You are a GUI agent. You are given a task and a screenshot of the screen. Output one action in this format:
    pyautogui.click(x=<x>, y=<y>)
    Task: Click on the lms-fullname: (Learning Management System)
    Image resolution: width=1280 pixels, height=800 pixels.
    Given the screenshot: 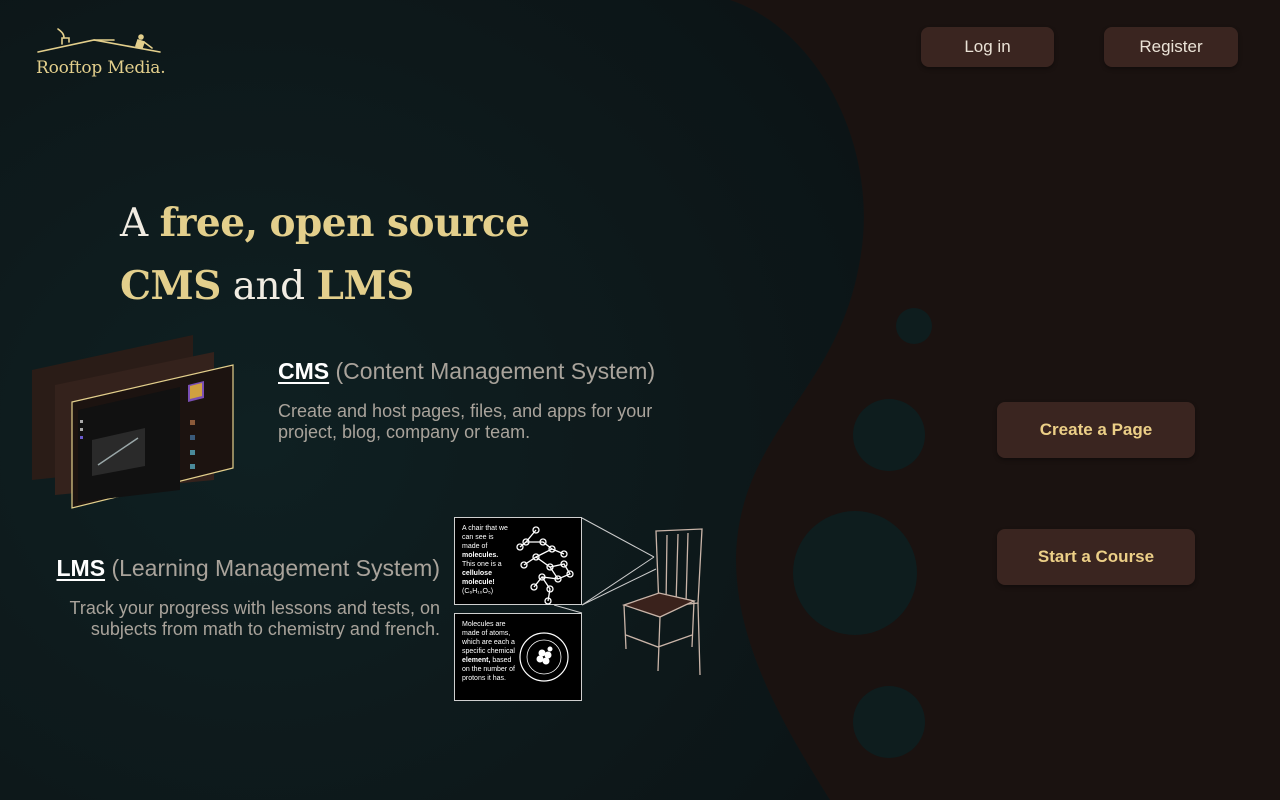 What is the action you would take?
    pyautogui.click(x=275, y=568)
    